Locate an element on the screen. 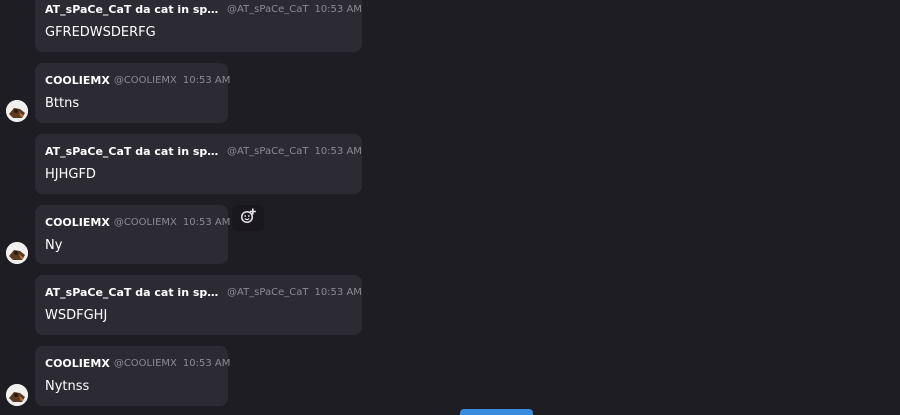  add-reaction-icon is located at coordinates (248, 218).